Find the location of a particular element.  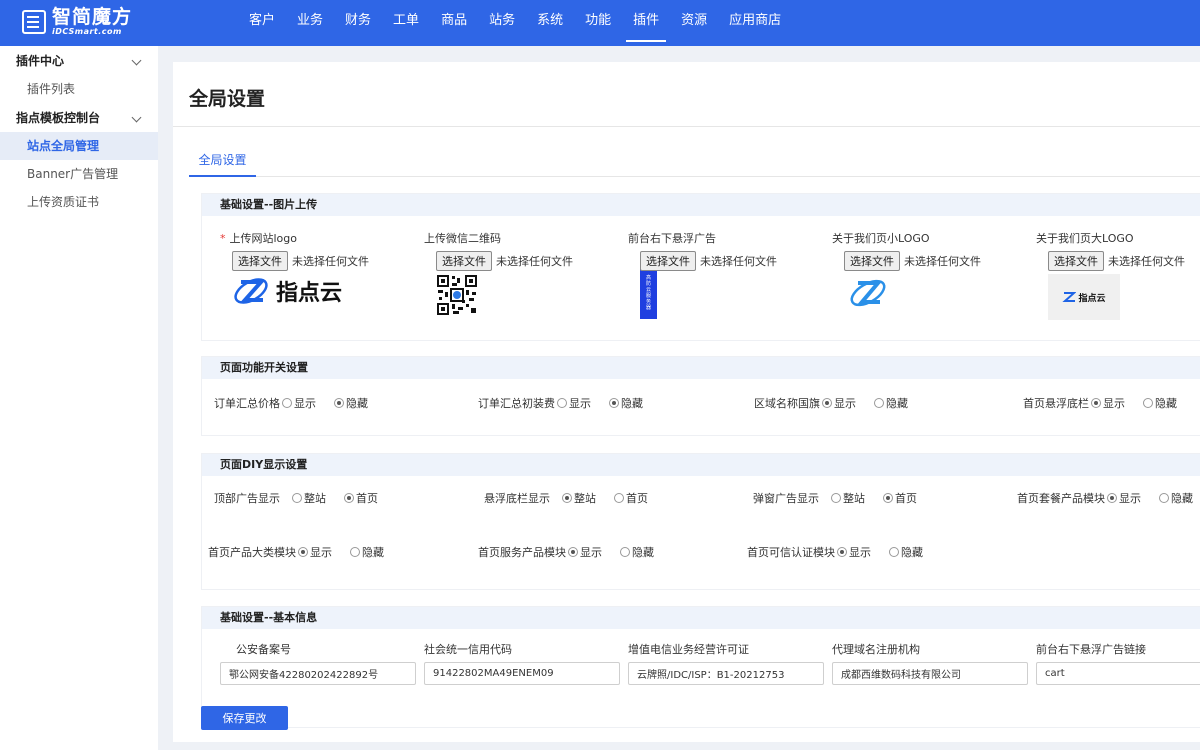

nav-item-system: 系统 is located at coordinates (550, 23).